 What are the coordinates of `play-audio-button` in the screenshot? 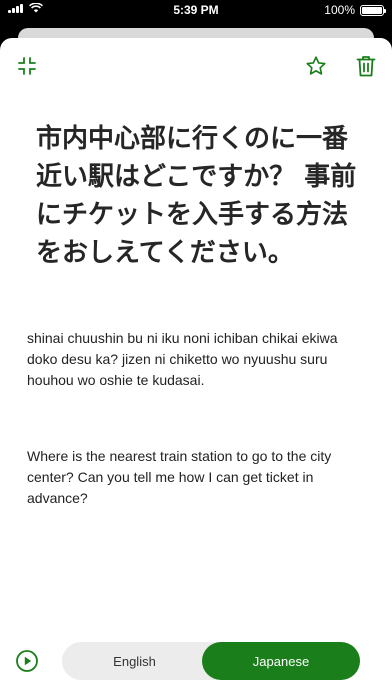 It's located at (27, 661).